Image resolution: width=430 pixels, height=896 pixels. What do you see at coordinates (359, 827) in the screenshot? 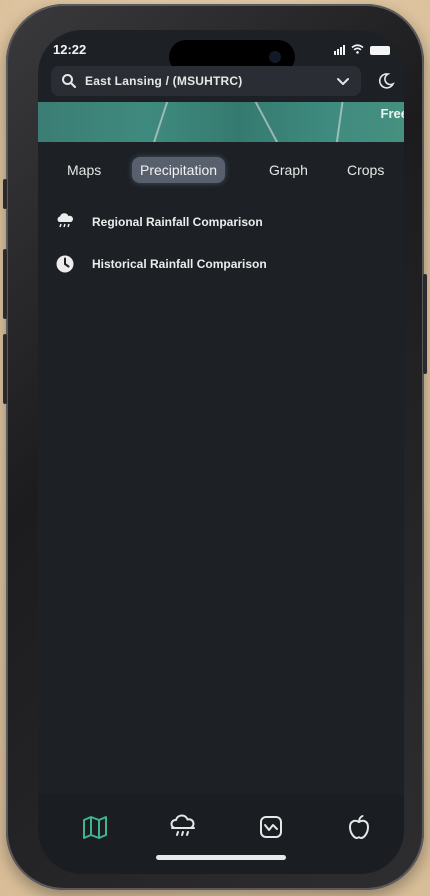
I see `apple-icon` at bounding box center [359, 827].